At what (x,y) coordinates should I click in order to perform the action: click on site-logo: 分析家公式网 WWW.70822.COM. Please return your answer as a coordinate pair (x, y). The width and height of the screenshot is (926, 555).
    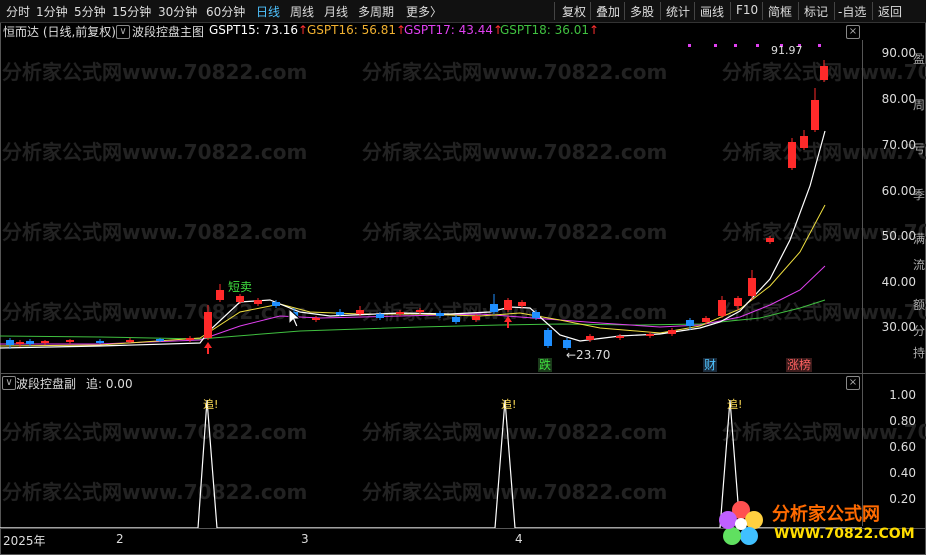
    Looking at the image, I should click on (816, 524).